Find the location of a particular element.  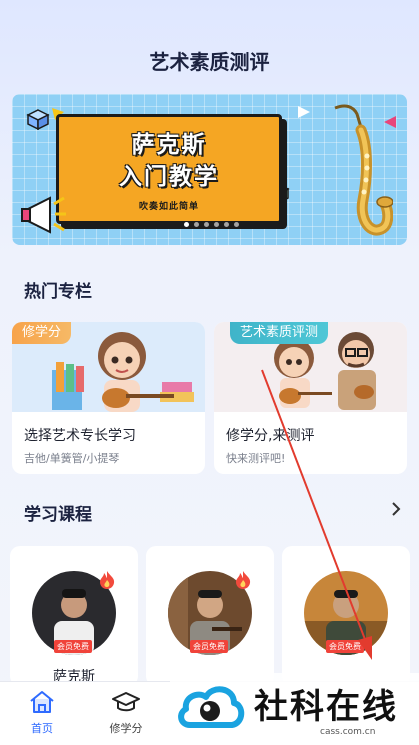

banner-headline-card: 萨克斯 入门教学 吹奏如此简单 is located at coordinates (169, 169).